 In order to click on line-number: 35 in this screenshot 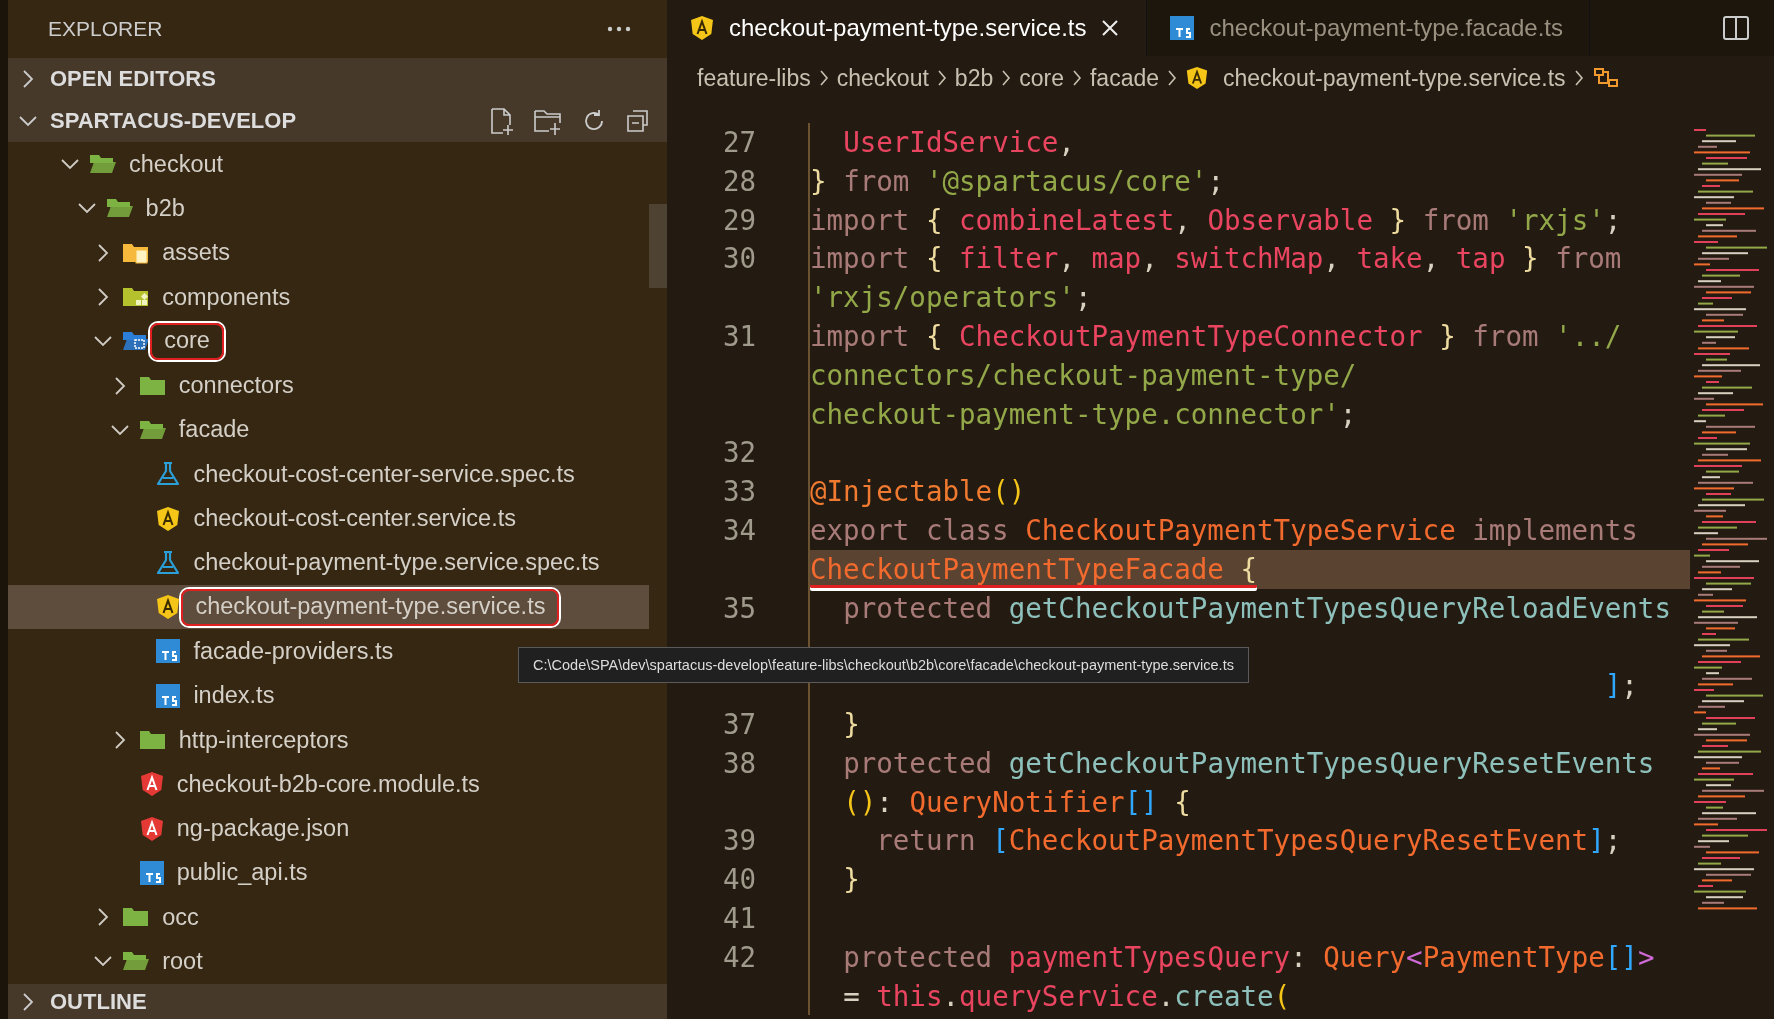, I will do `click(739, 607)`.